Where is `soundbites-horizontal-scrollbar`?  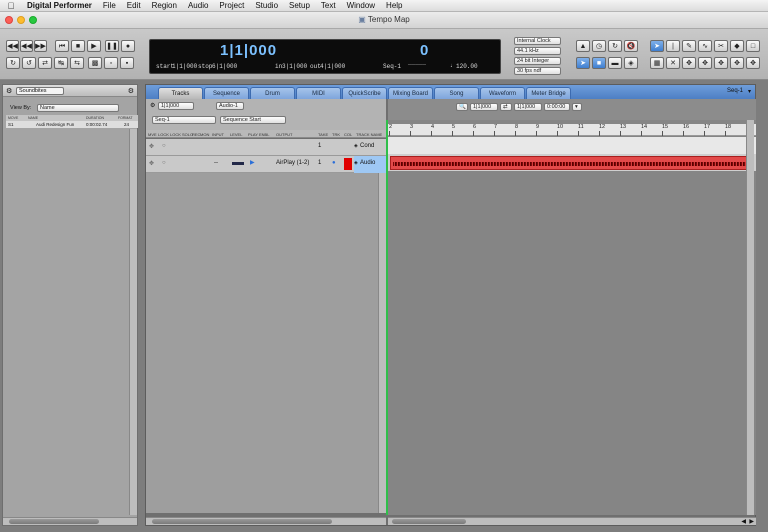 soundbites-horizontal-scrollbar is located at coordinates (70, 521).